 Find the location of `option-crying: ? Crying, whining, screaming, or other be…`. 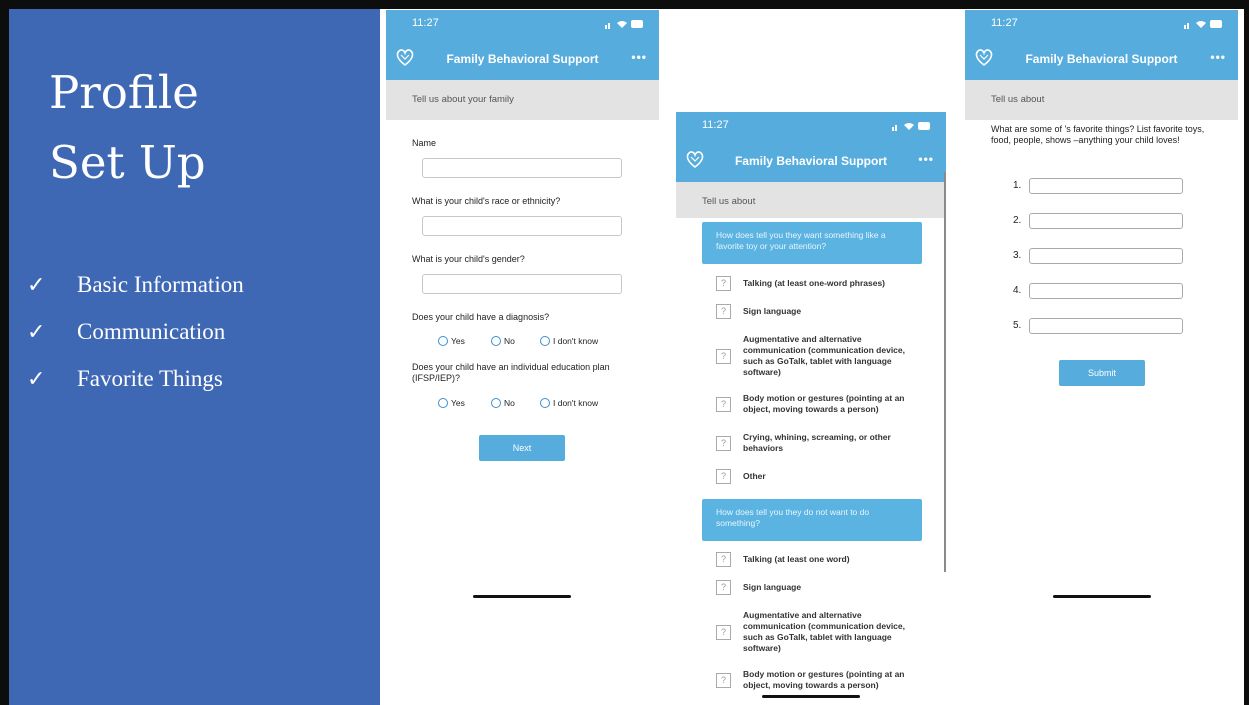

option-crying: ? Crying, whining, screaming, or other be… is located at coordinates (814, 443).